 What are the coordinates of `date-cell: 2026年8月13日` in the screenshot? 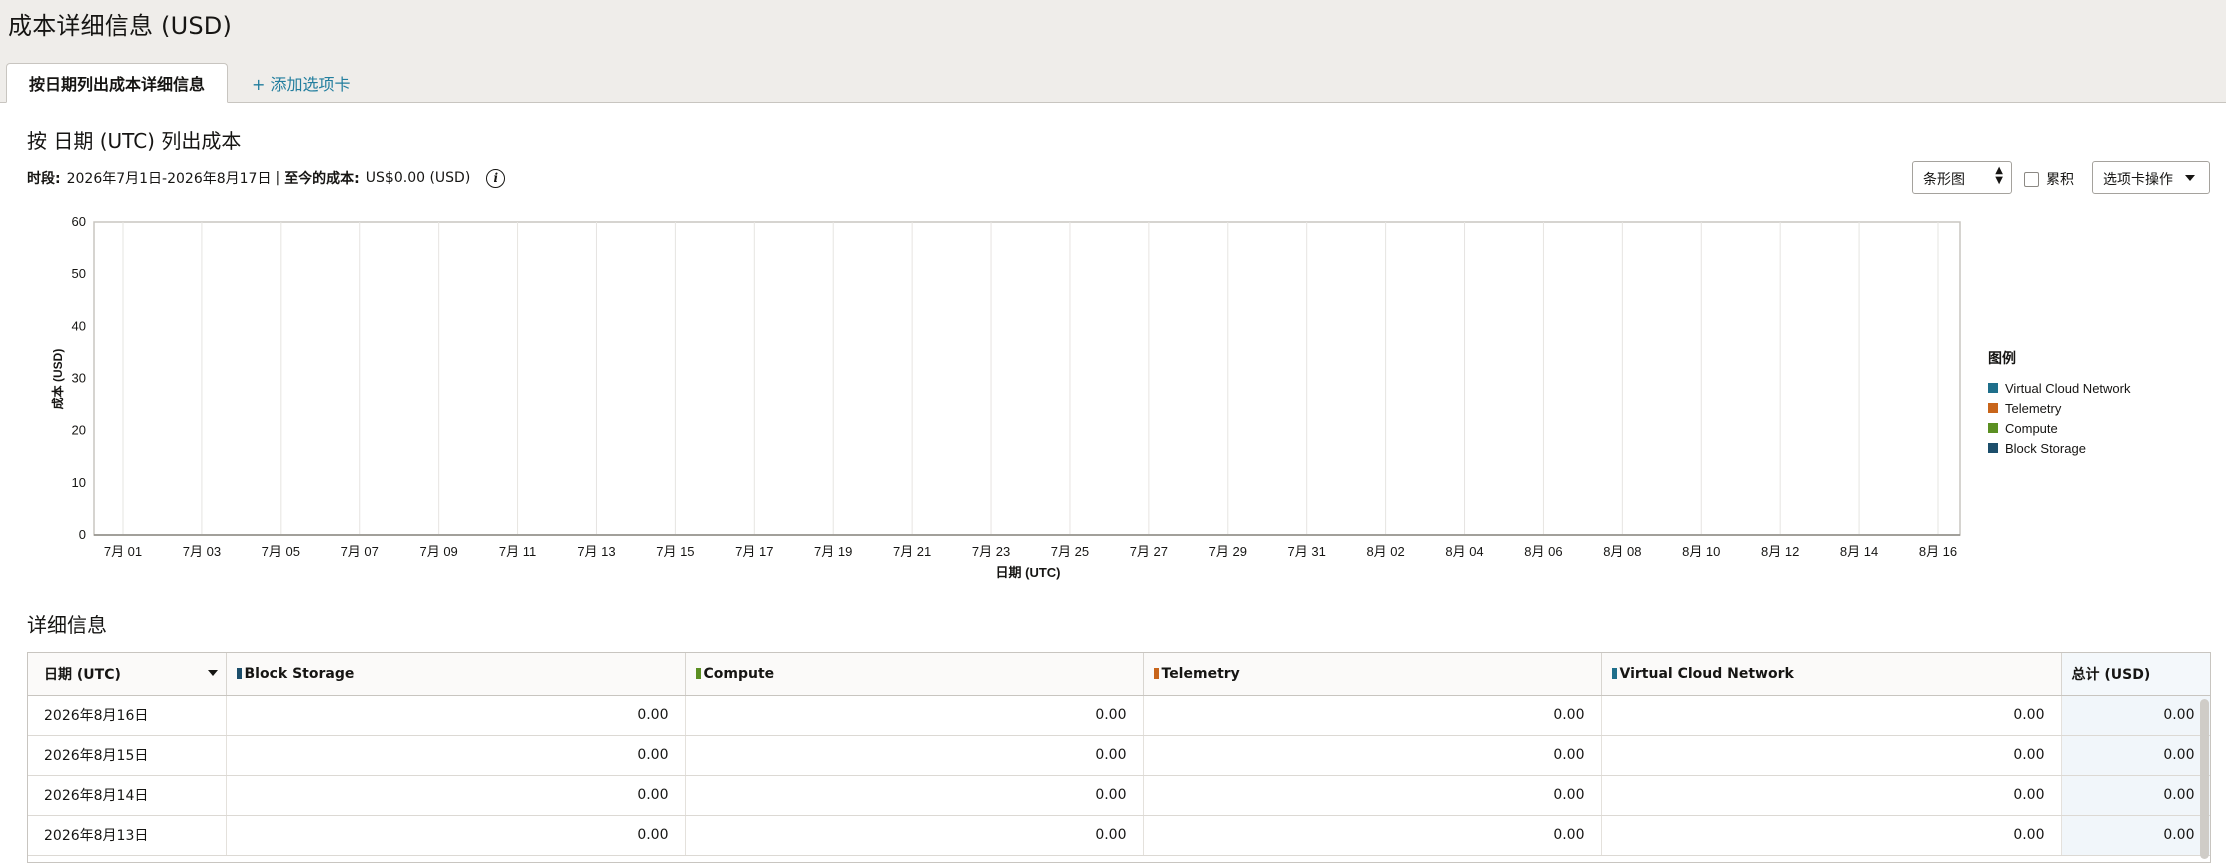 It's located at (127, 835).